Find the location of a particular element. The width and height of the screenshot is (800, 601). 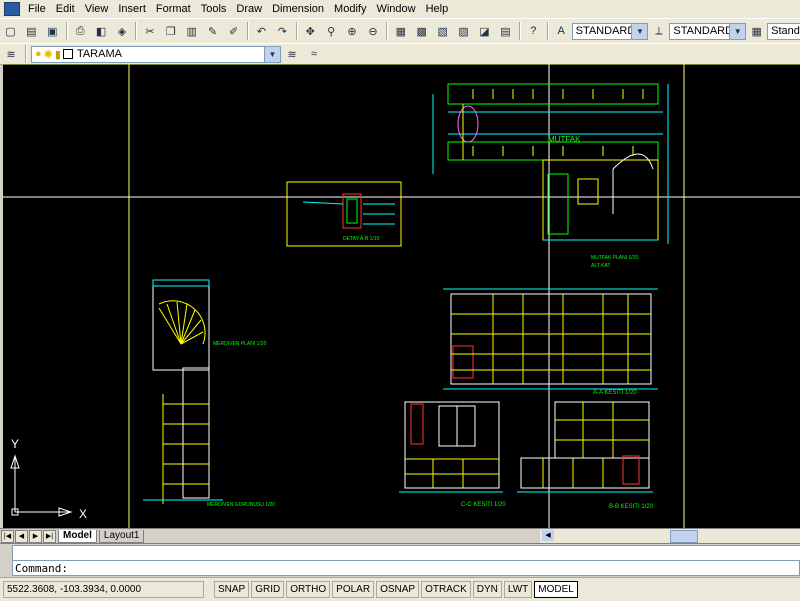

markup-icon: ◪ is located at coordinates (484, 31).